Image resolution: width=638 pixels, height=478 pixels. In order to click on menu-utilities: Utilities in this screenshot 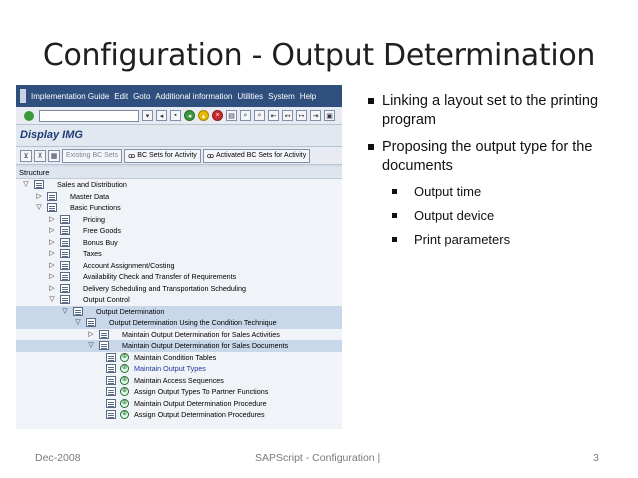, I will do `click(250, 96)`.